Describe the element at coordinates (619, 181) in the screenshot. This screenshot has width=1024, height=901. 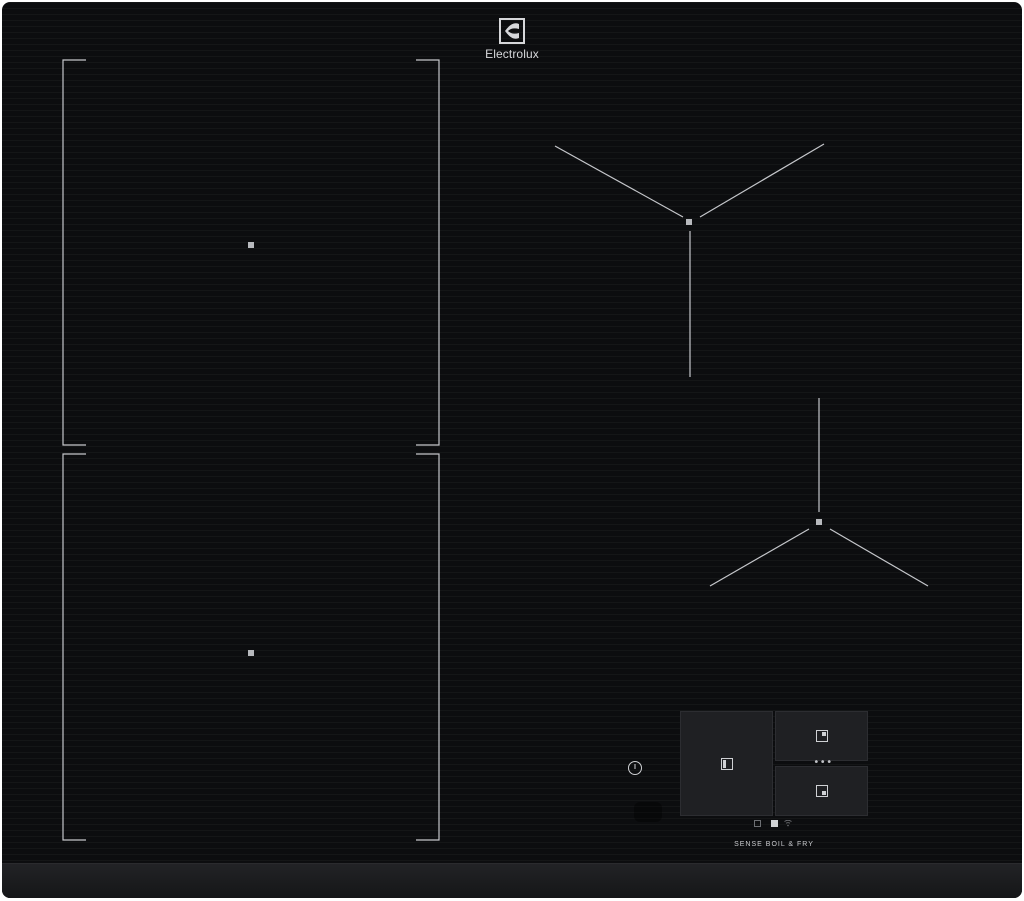
I see `rear-right-zone-line-left` at that location.